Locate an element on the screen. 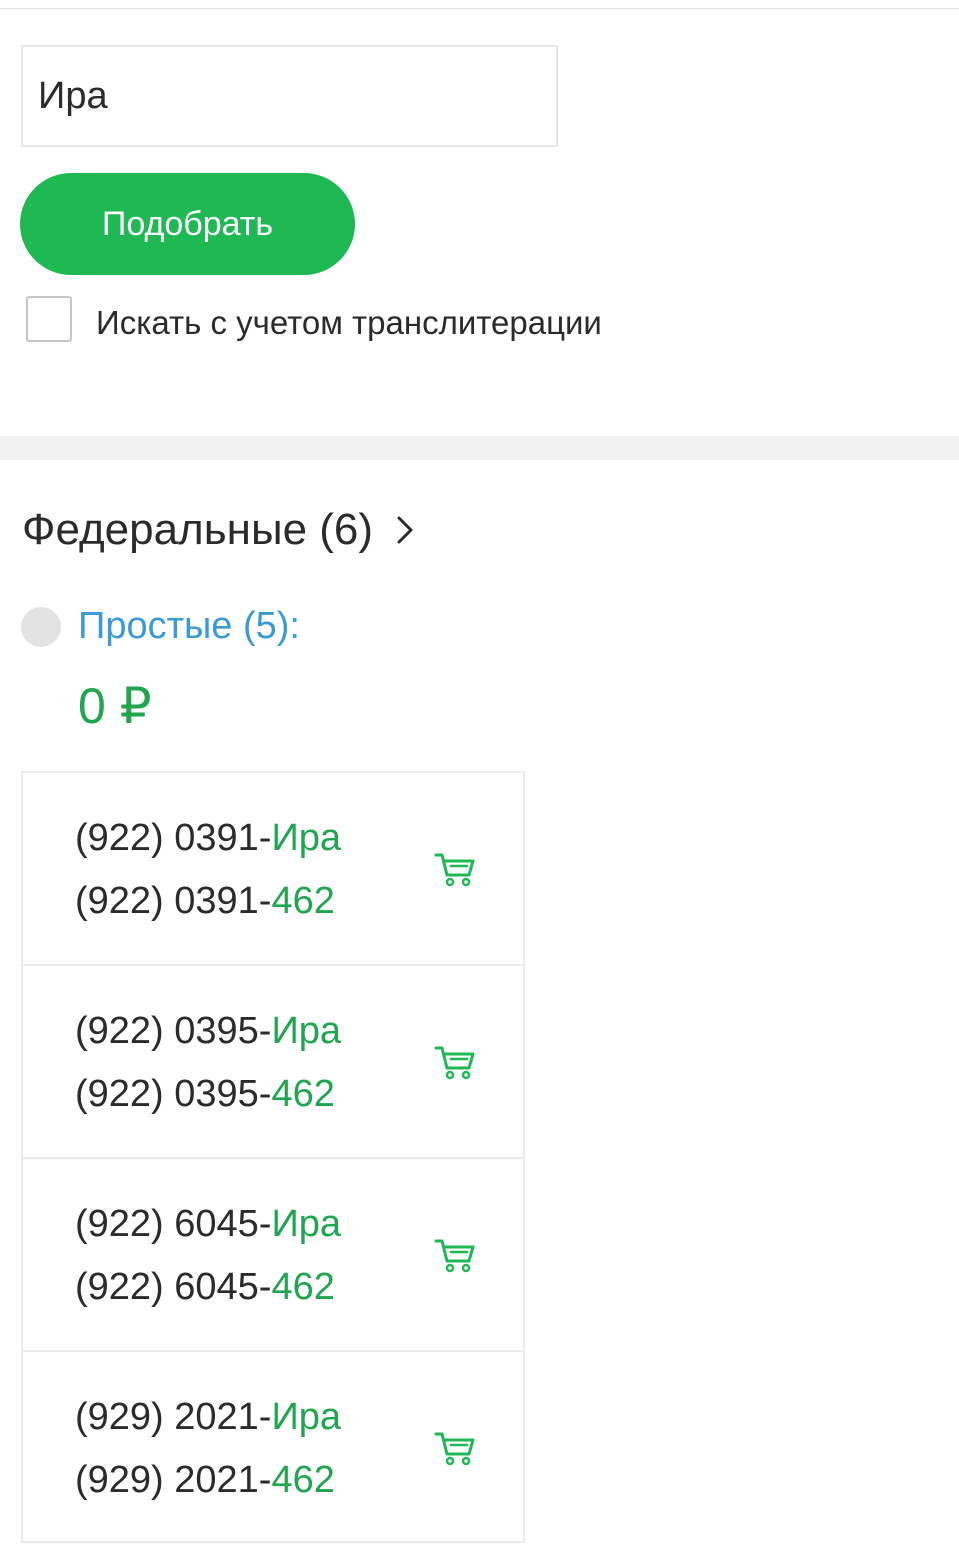 The width and height of the screenshot is (959, 1548). section-header: Федеральные (6) is located at coordinates (221, 530).